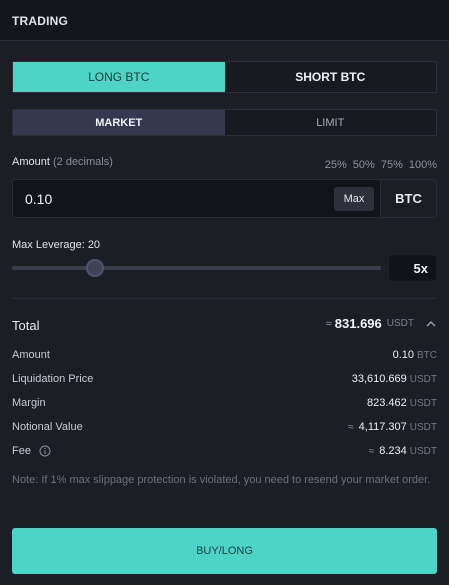 This screenshot has height=585, width=449. I want to click on amount-label: Amount (2 decimals), so click(62, 162).